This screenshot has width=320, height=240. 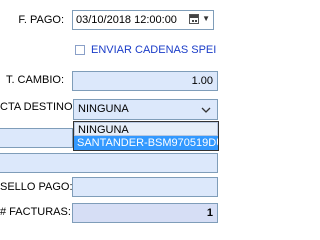 I want to click on sello-pago-input, so click(x=145, y=187).